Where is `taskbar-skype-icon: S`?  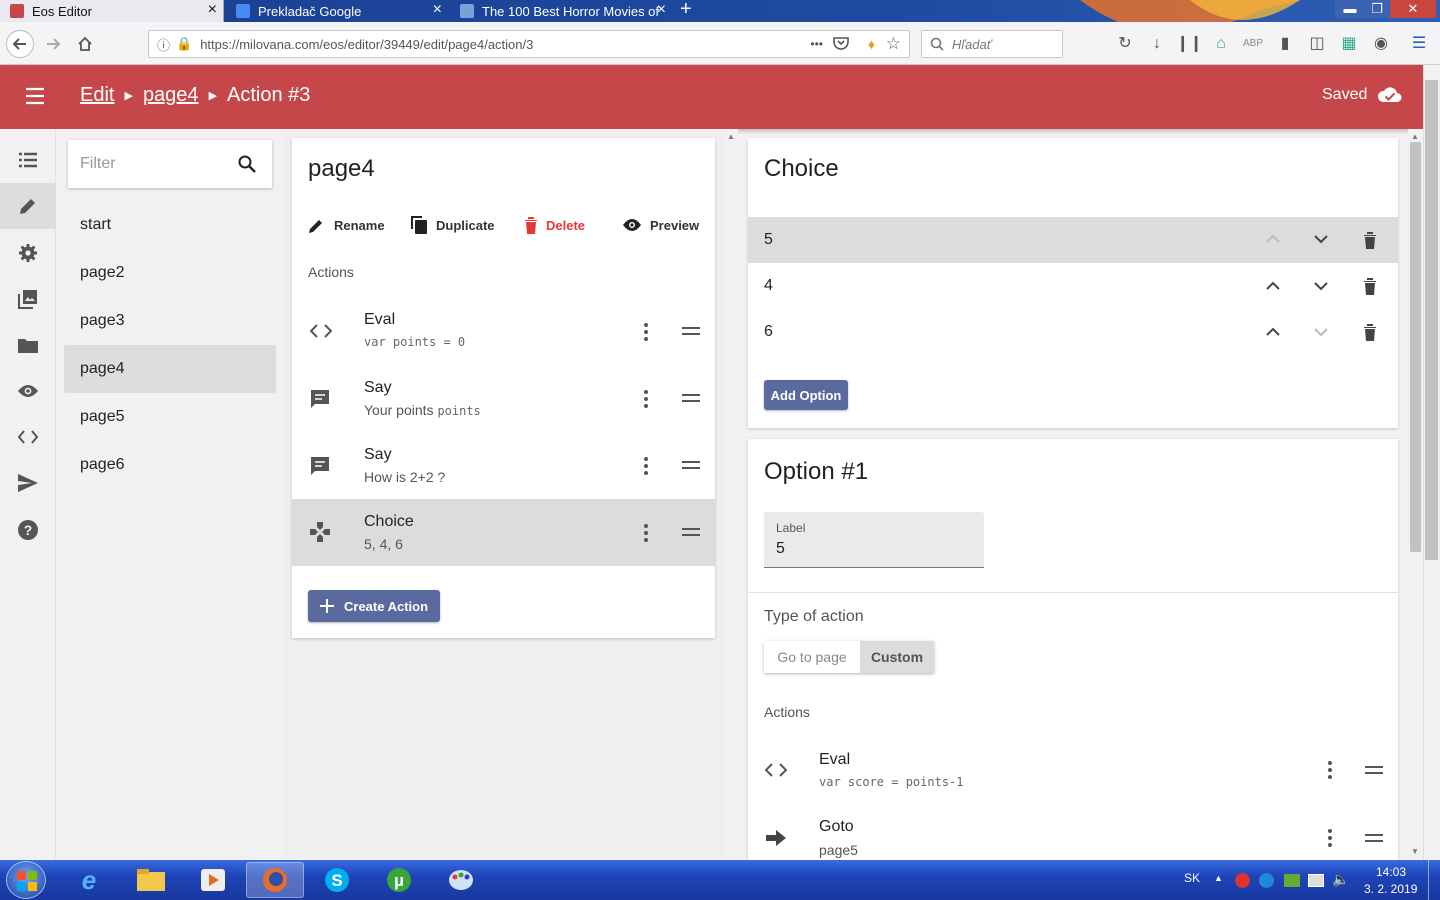
taskbar-skype-icon: S is located at coordinates (337, 880).